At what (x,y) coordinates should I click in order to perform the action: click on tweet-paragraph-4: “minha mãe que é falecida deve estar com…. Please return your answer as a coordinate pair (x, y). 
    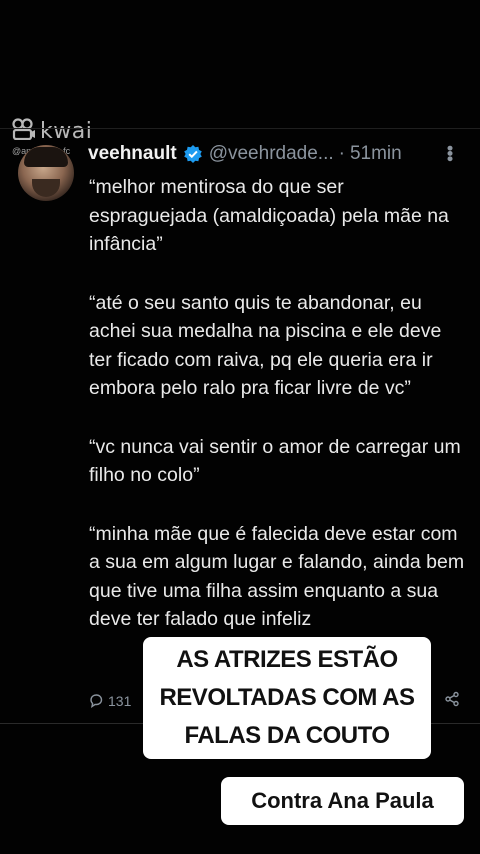
    Looking at the image, I should click on (277, 576).